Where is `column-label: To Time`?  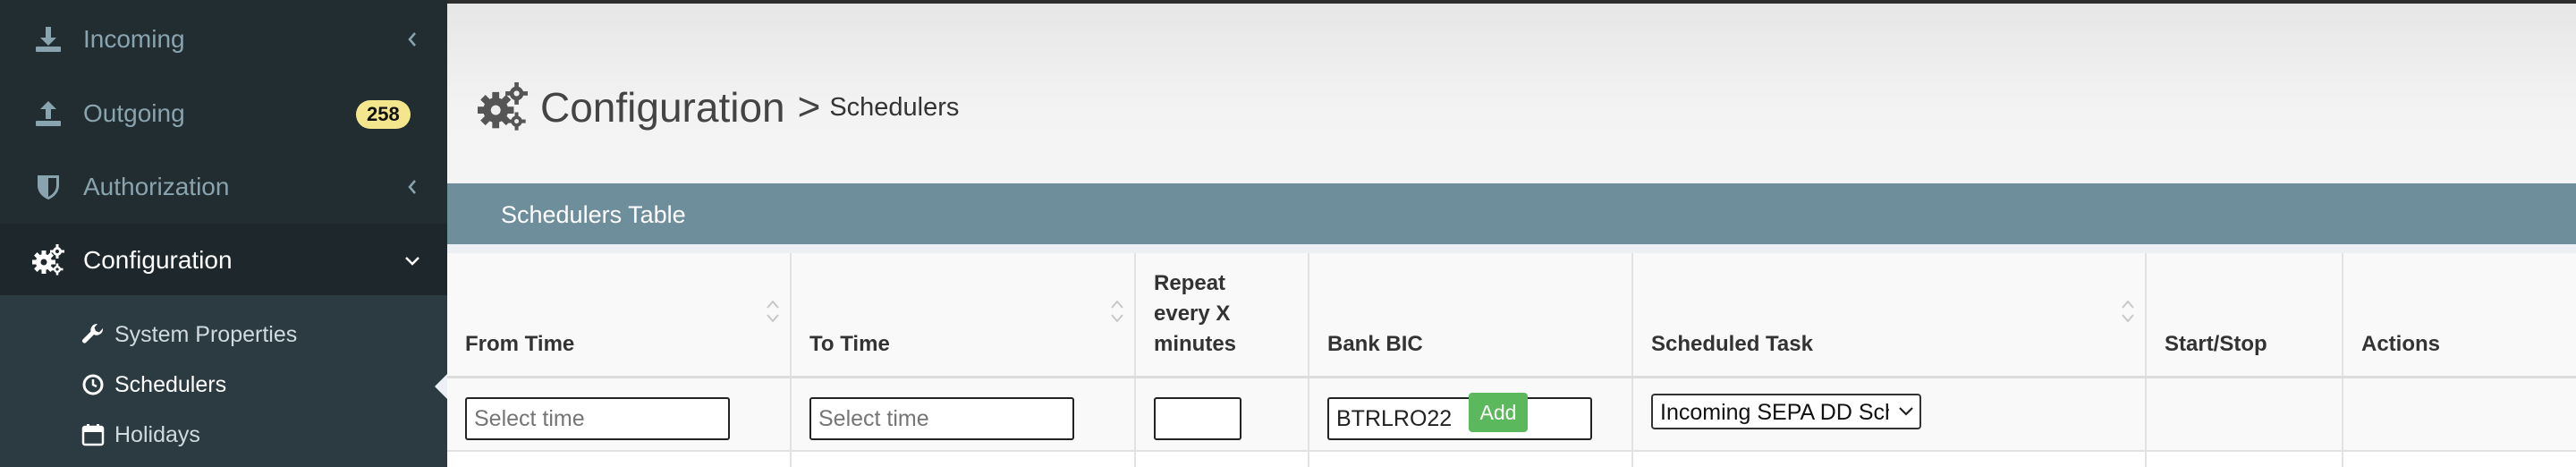
column-label: To Time is located at coordinates (849, 344).